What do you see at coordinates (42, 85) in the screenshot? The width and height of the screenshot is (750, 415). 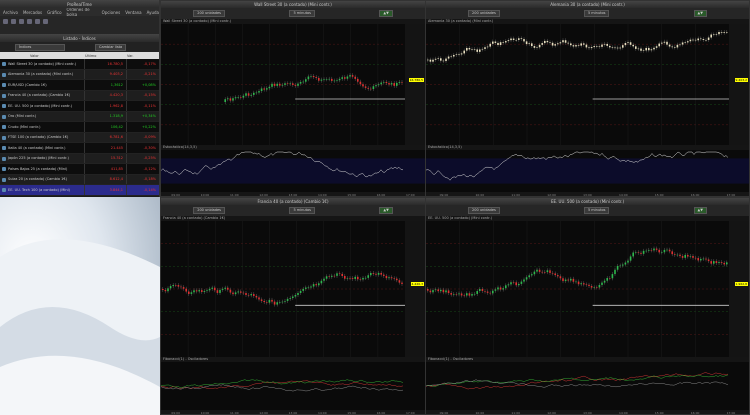 I see `instrument-name: EUR/USD (Cambio 1€)` at bounding box center [42, 85].